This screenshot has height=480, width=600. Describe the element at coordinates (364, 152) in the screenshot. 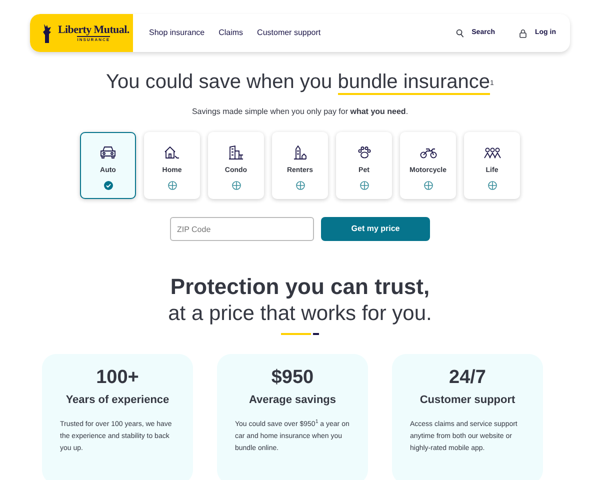

I see `paw-icon` at that location.